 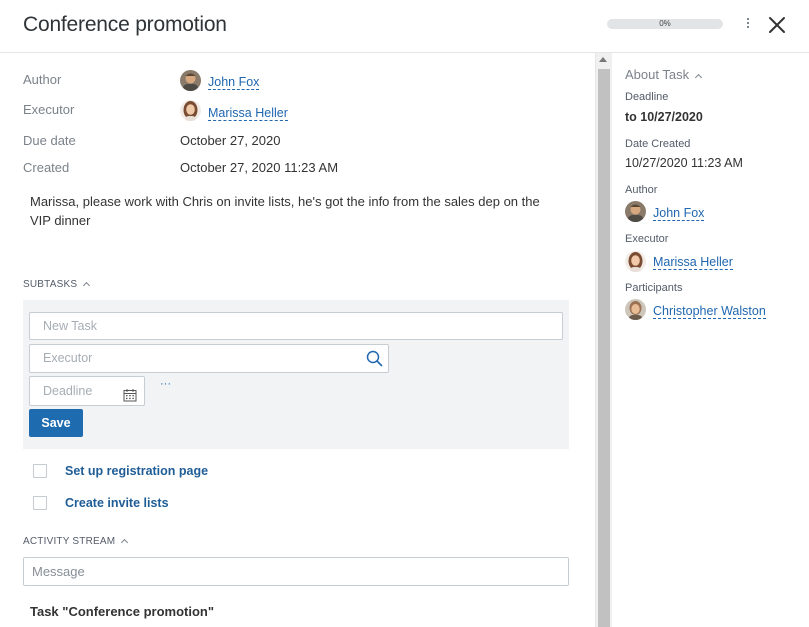 I want to click on deadline-label: Deadline, so click(x=647, y=97).